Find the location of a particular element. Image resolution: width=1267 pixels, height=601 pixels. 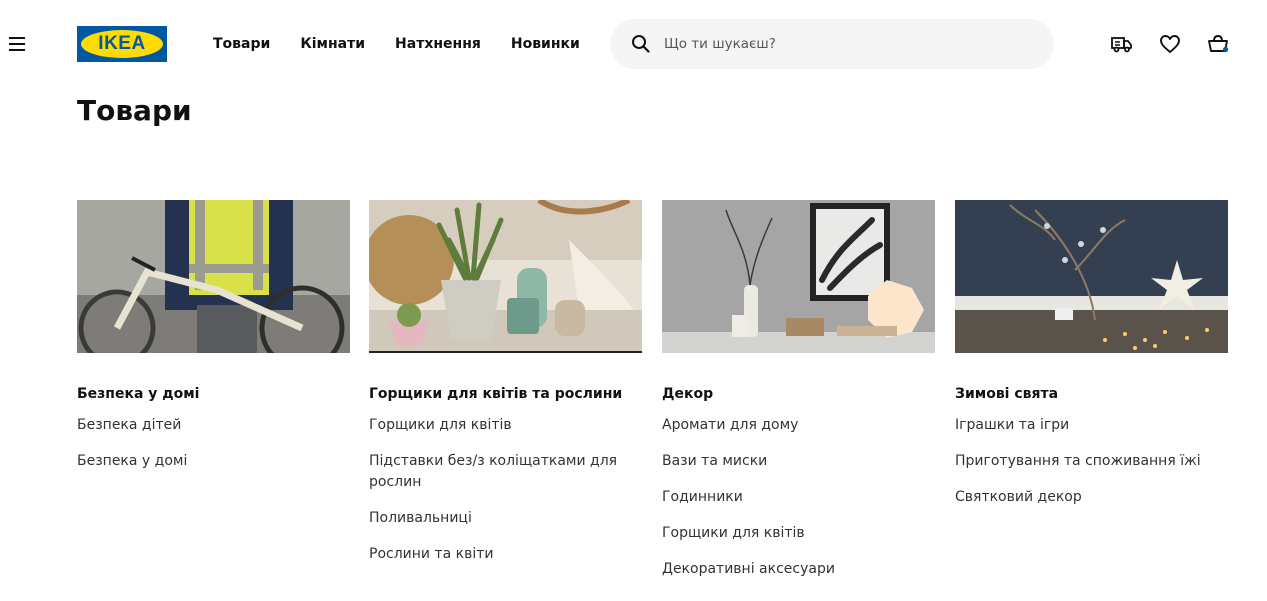

nav-item-rooms: Кімнати is located at coordinates (332, 44).